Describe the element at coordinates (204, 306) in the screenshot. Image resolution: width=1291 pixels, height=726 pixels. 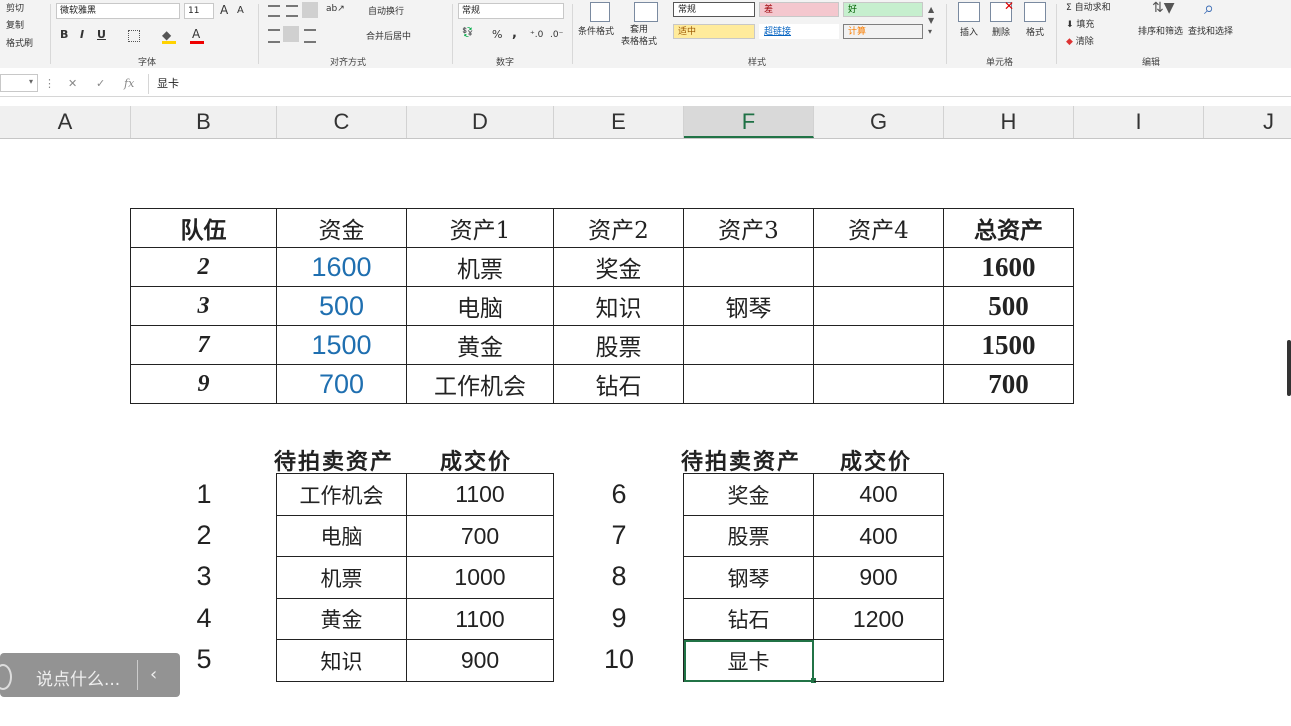
I see `team-cell: 3` at that location.